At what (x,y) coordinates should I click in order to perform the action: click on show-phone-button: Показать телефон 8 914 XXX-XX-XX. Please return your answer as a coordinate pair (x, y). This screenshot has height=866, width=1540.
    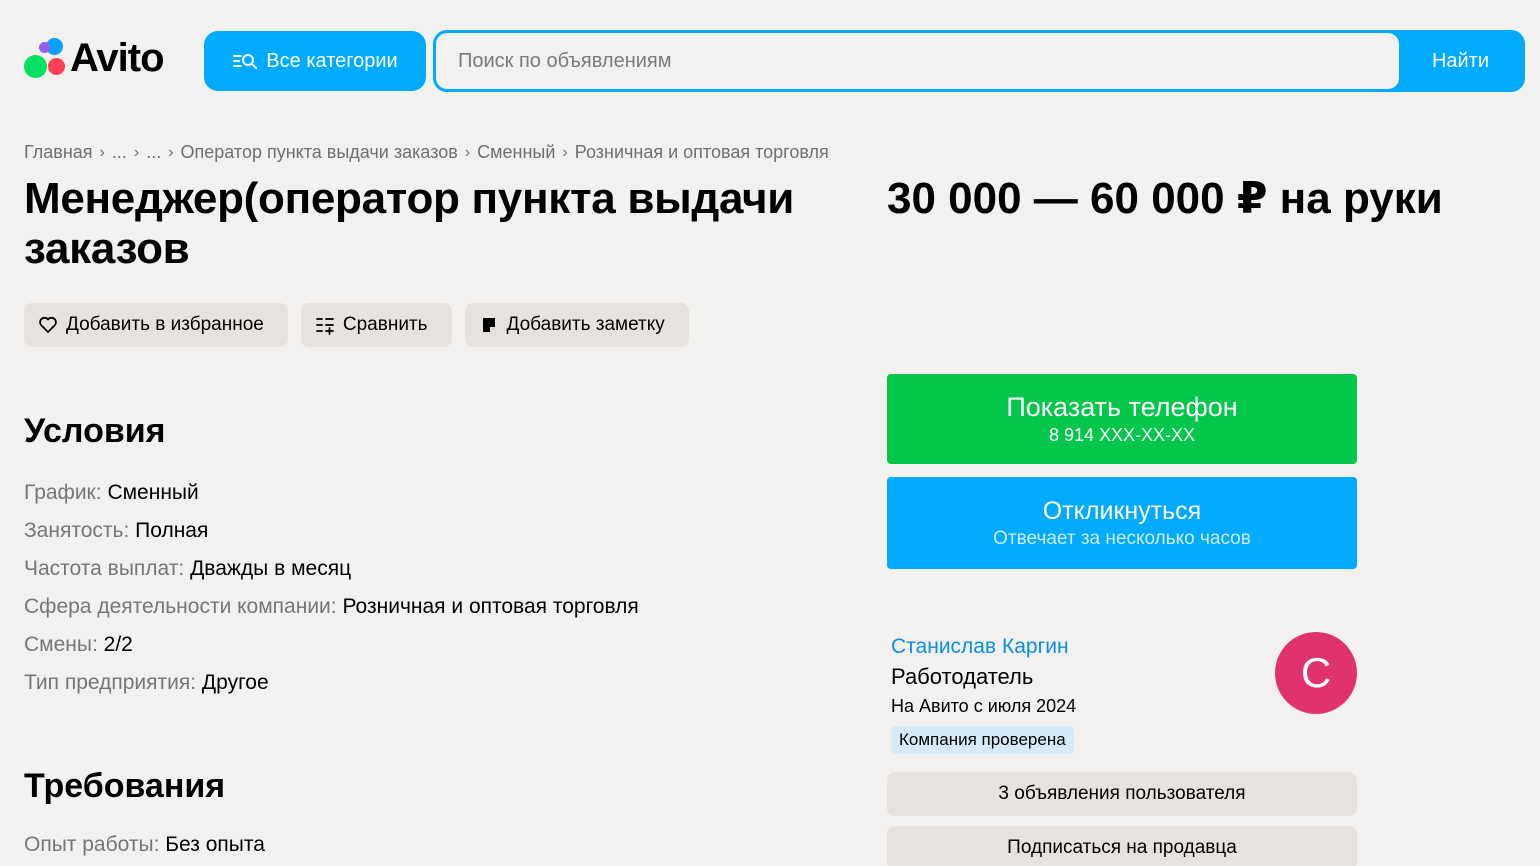
    Looking at the image, I should click on (1122, 419).